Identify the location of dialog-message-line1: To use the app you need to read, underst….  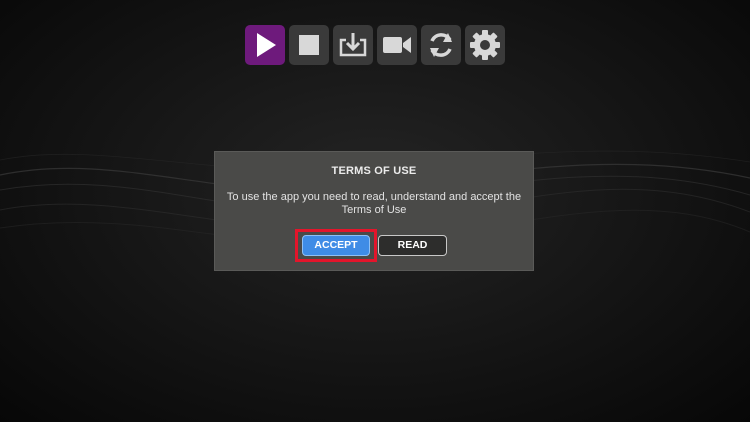
(374, 197).